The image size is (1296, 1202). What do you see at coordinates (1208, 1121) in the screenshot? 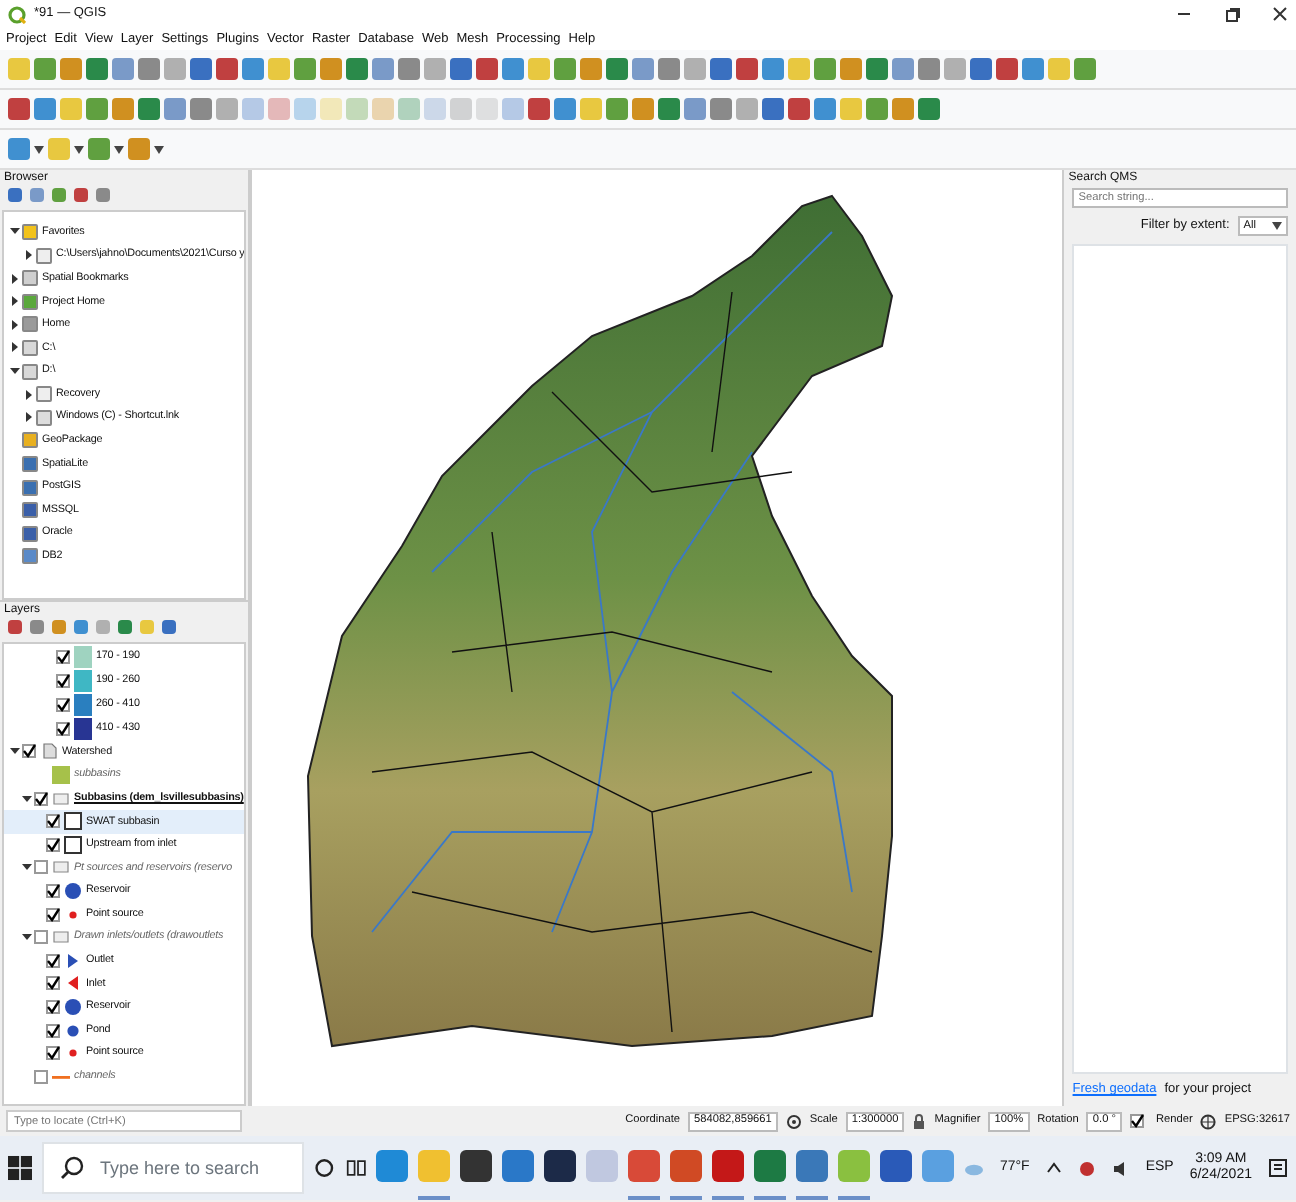
I see `globe-icon` at bounding box center [1208, 1121].